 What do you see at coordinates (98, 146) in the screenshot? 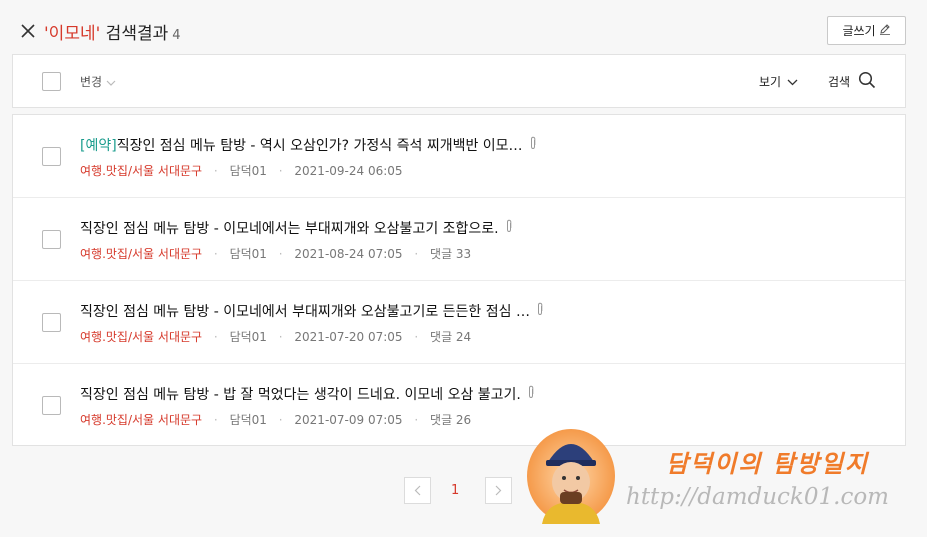
I see `post-tag: [예약]` at bounding box center [98, 146].